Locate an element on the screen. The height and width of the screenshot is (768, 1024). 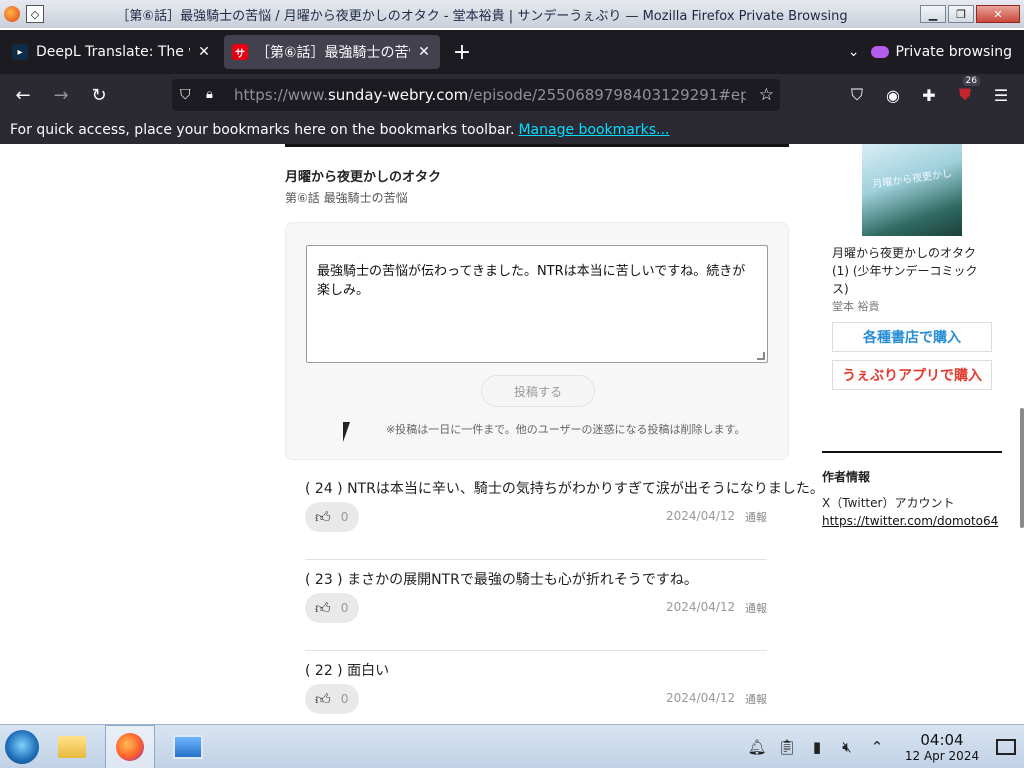
comment-text: ( 23 ) まさかの展開NTRで最強の騎士も心が折れそうですね。 is located at coordinates (501, 580).